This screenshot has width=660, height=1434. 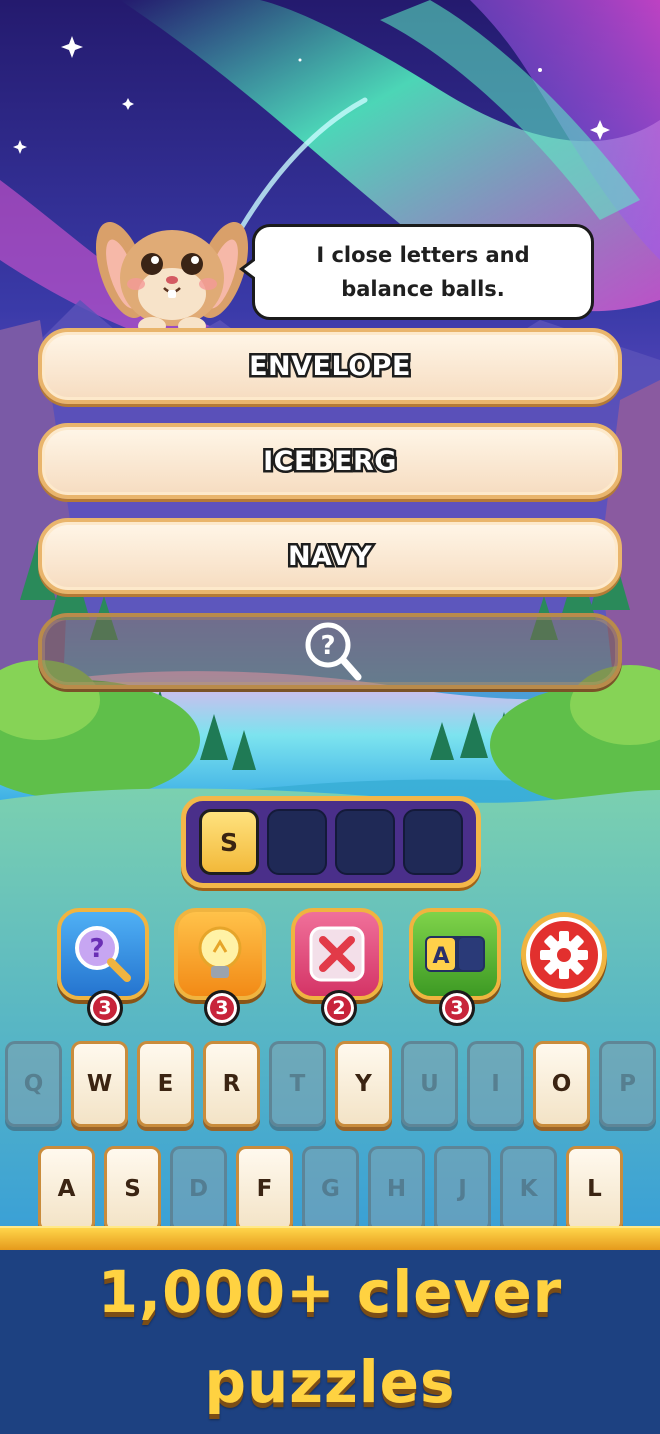 I want to click on settings-button, so click(x=564, y=955).